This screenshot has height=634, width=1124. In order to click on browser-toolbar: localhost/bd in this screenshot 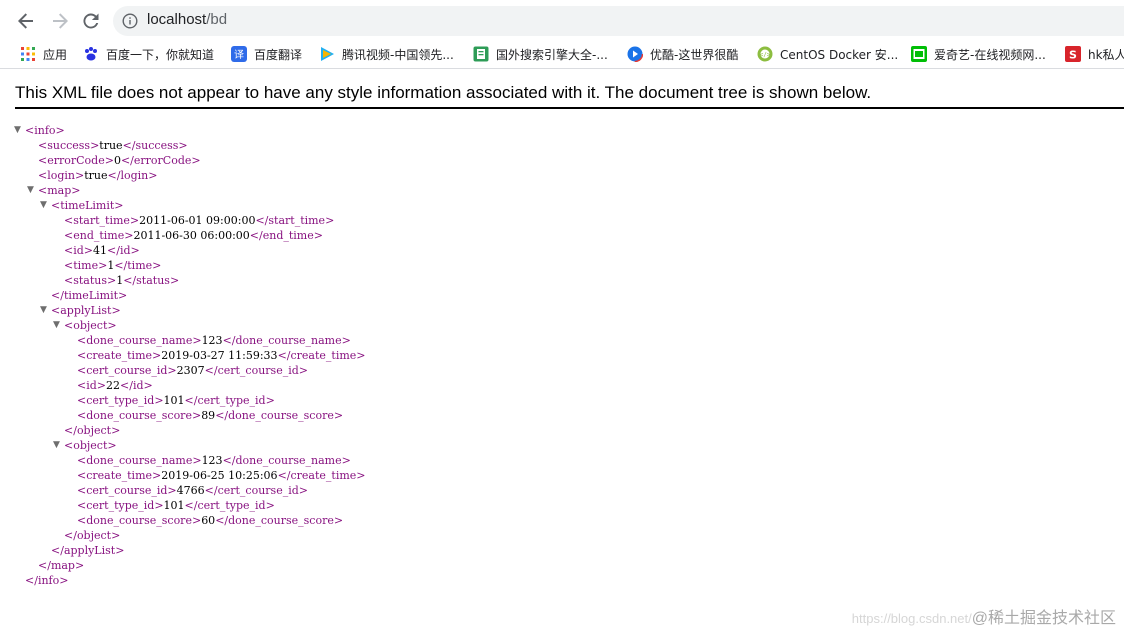, I will do `click(562, 21)`.